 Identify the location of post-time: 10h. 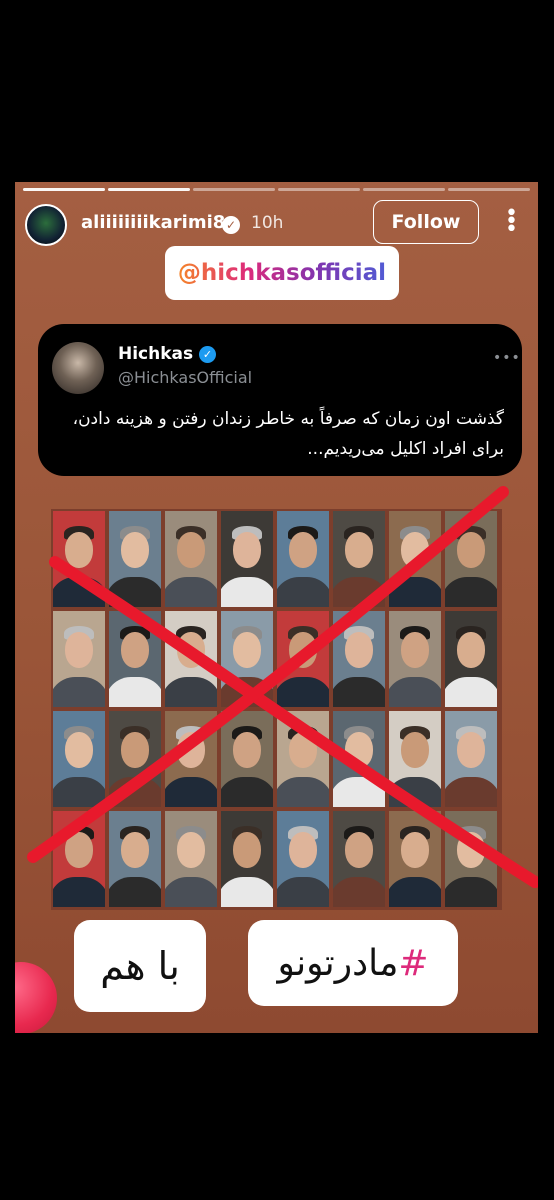
(267, 223).